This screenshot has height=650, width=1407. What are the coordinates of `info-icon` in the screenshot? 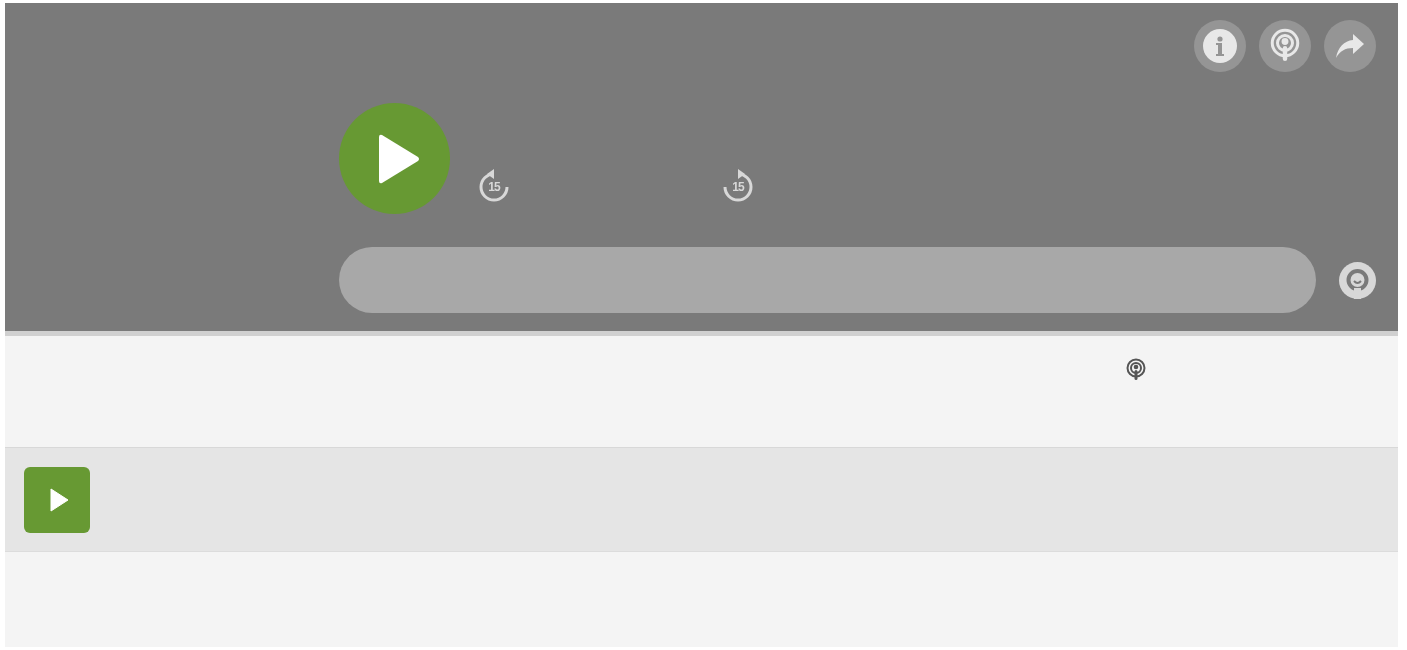 It's located at (1220, 46).